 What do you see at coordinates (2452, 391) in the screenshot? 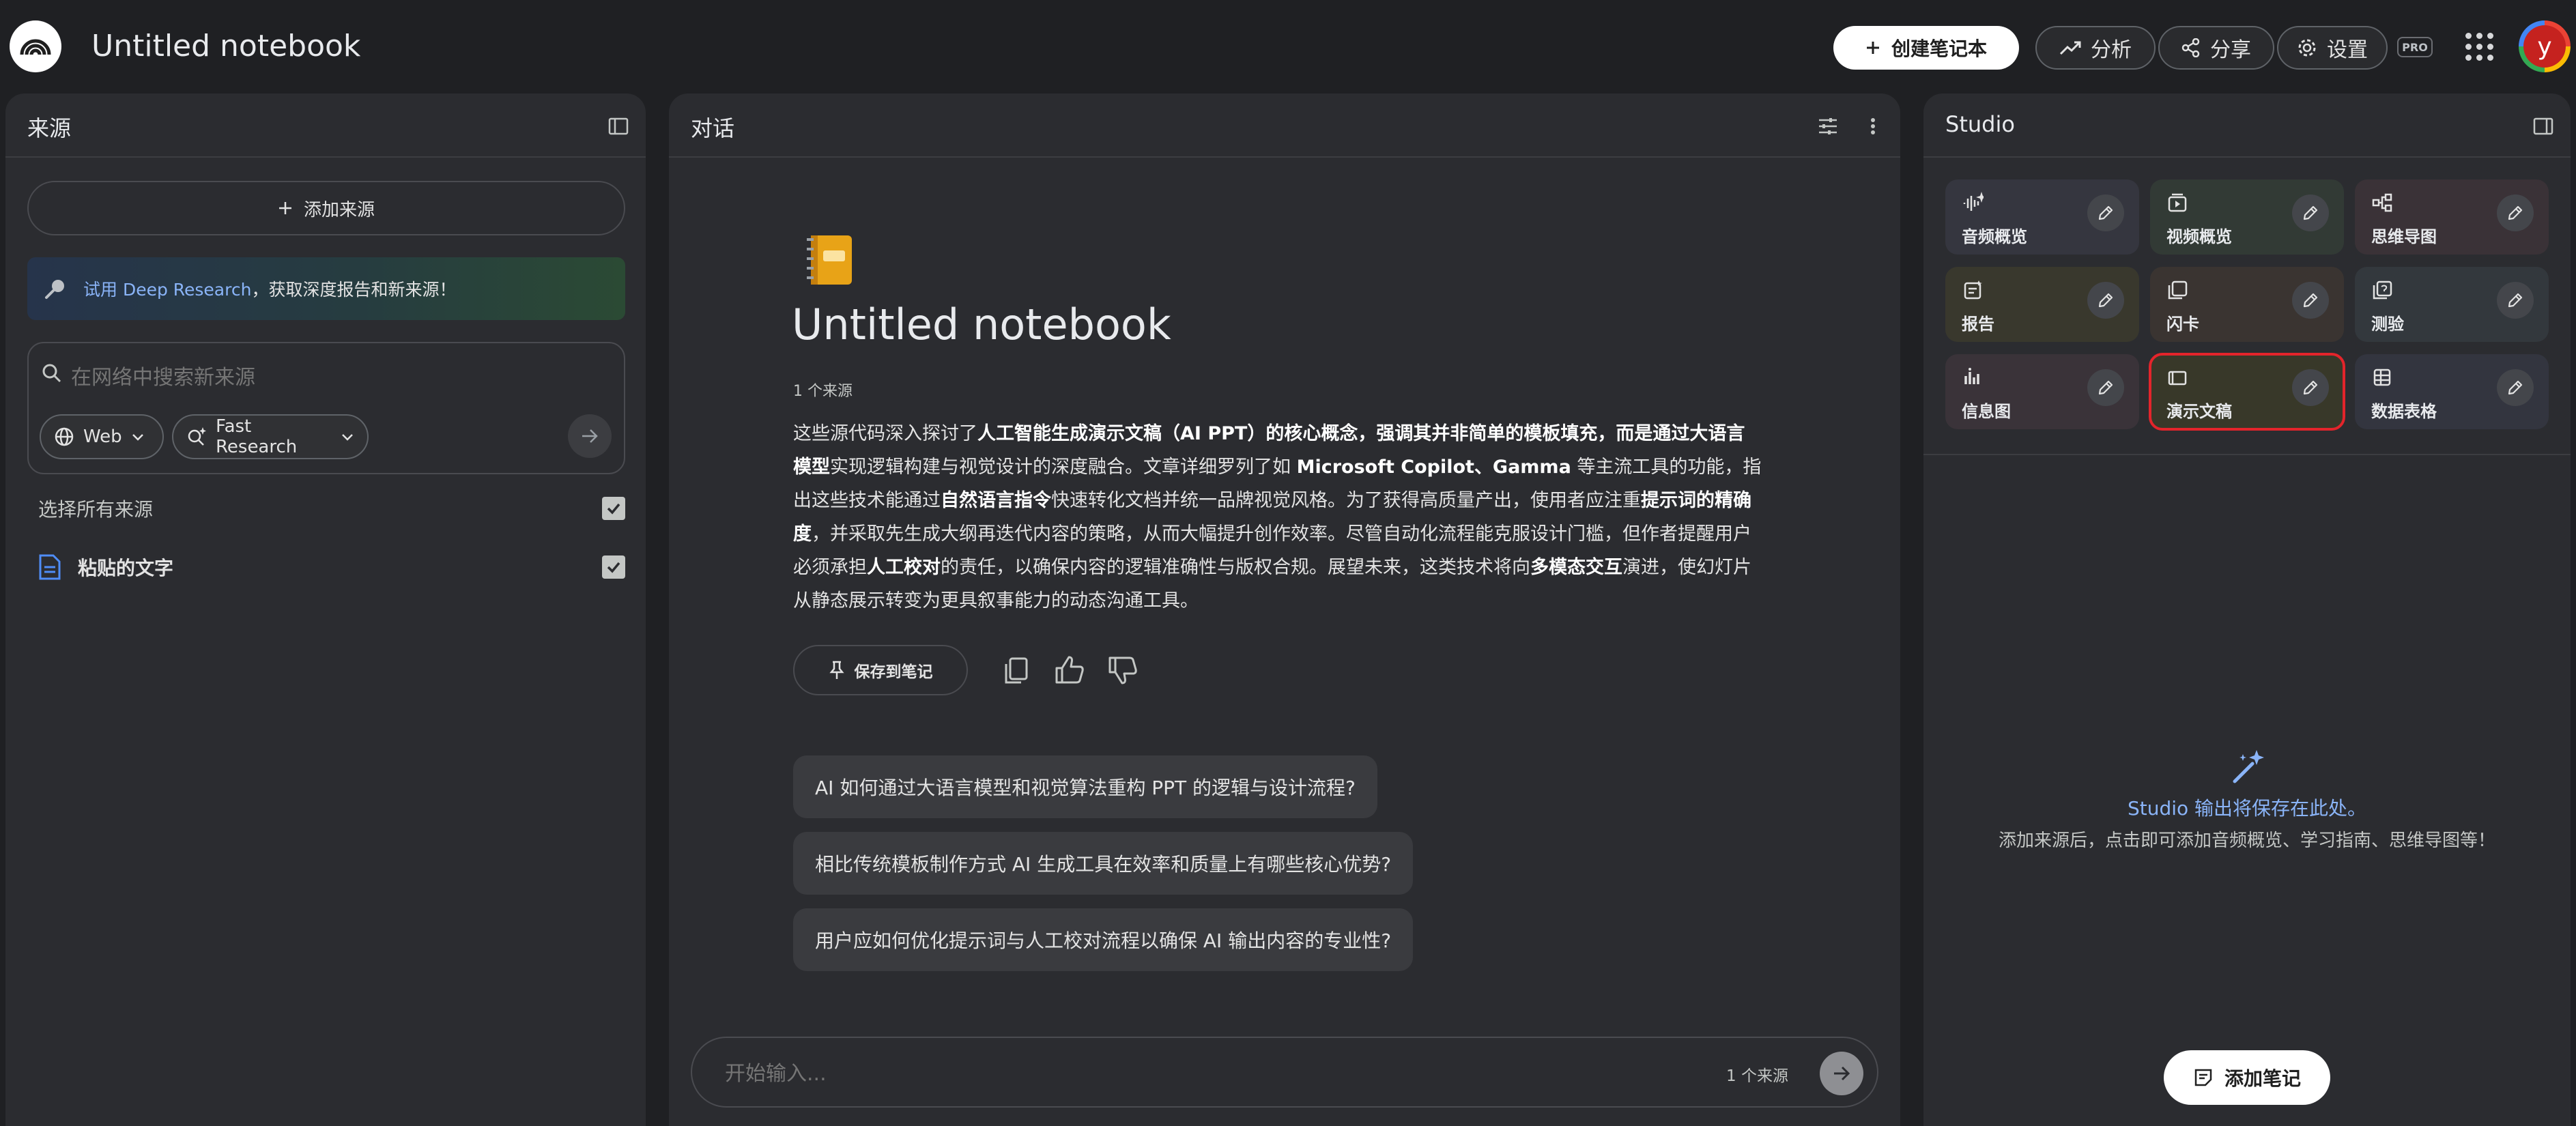
I see `studio-tile: 数据表格` at bounding box center [2452, 391].